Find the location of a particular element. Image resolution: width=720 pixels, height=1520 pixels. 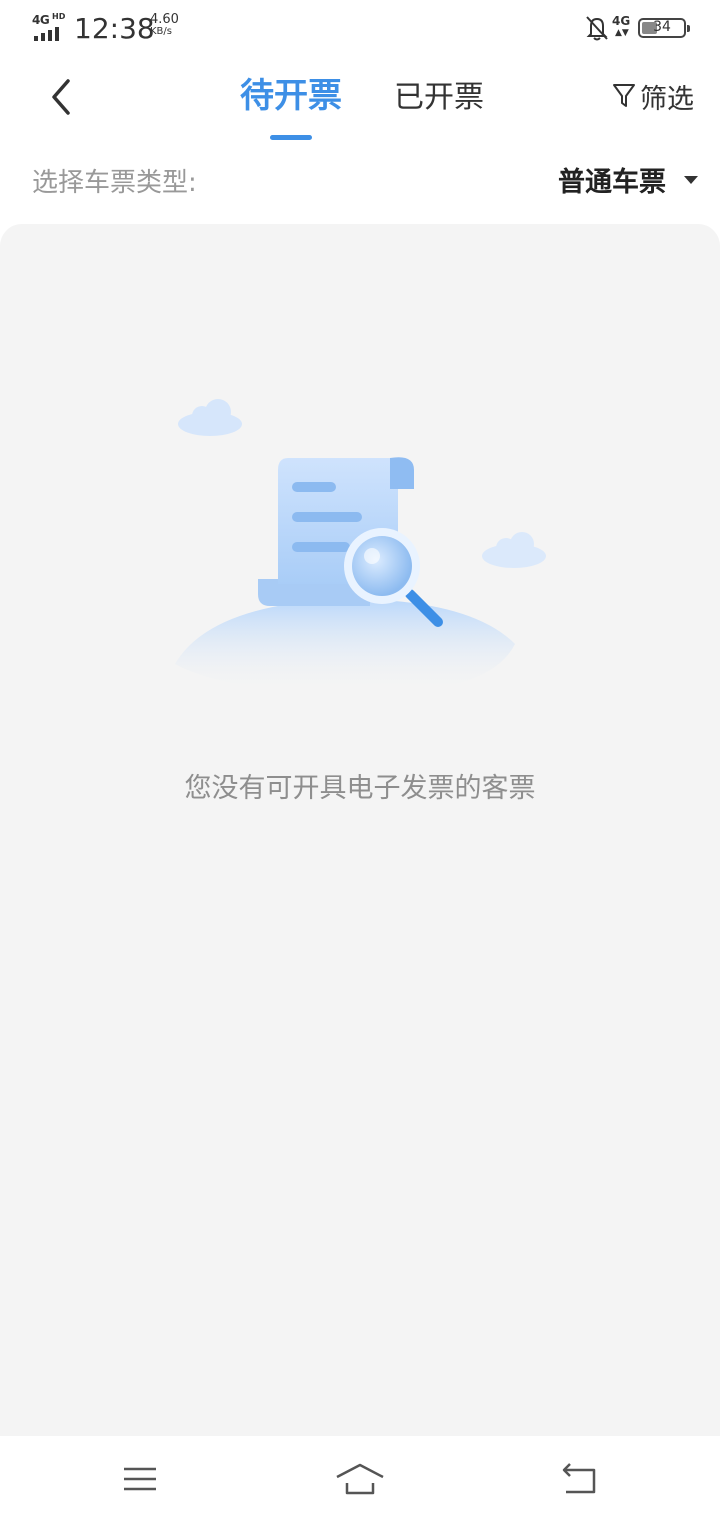

ticket-type-dropdown: 普通车票 is located at coordinates (629, 180).